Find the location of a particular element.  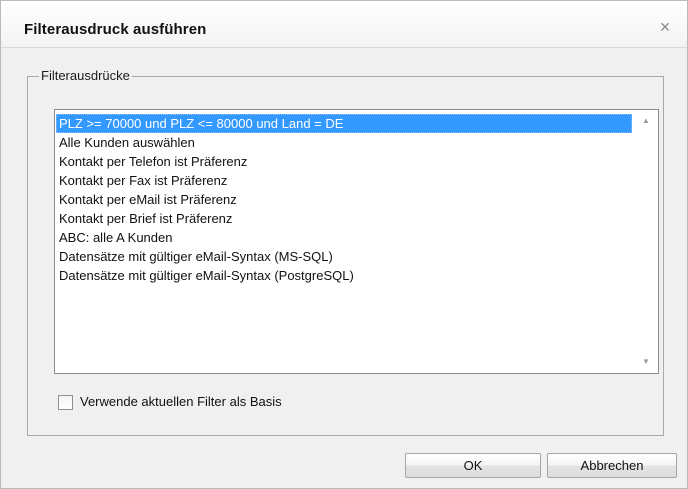

chevron-down-icon: ▼ is located at coordinates (646, 362).